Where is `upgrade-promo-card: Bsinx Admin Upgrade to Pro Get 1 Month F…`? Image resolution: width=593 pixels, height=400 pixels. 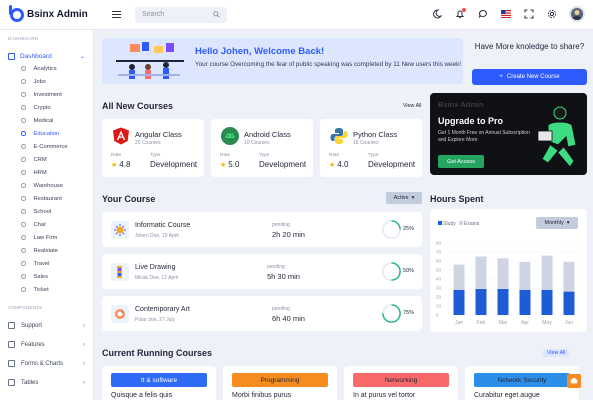
upgrade-promo-card: Bsinx Admin Upgrade to Pro Get 1 Month F… is located at coordinates (508, 134).